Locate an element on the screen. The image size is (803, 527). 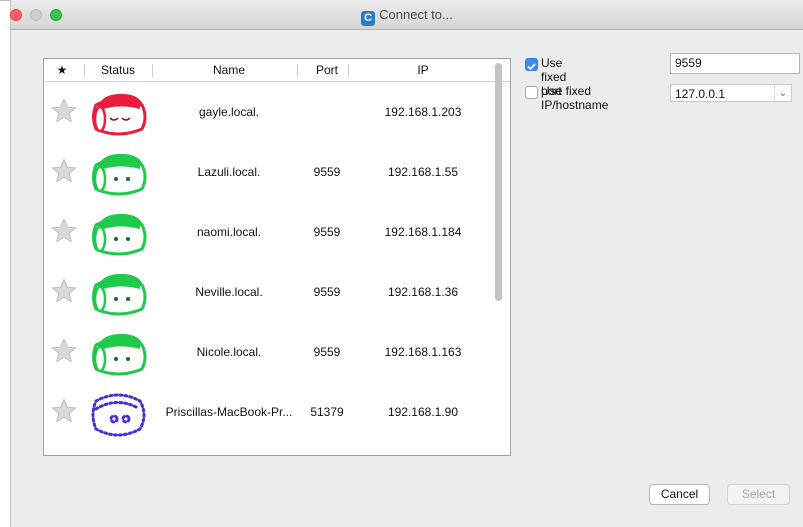
cancel-button: Cancel is located at coordinates (679, 494).